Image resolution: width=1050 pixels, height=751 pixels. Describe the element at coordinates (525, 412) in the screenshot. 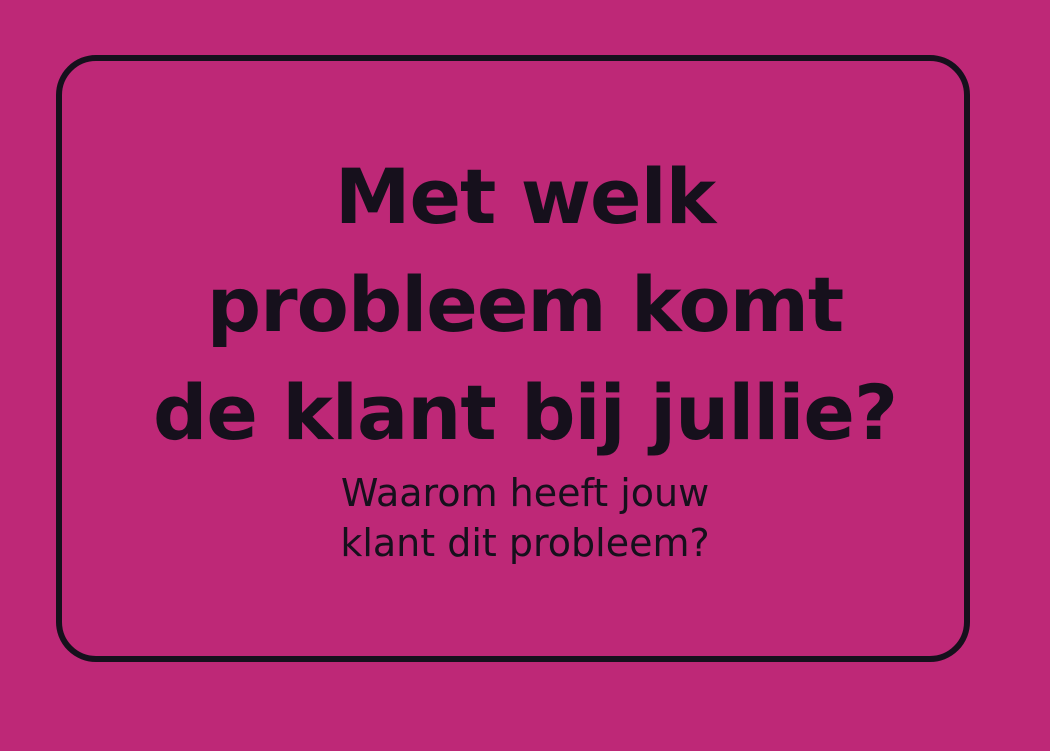

I see `main-question-line: de klant bij jullie?` at that location.